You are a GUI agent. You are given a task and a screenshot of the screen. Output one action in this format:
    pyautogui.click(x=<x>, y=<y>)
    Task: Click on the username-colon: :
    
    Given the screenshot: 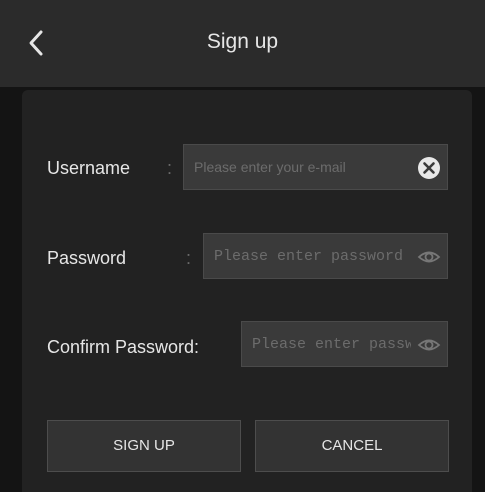 What is the action you would take?
    pyautogui.click(x=170, y=168)
    